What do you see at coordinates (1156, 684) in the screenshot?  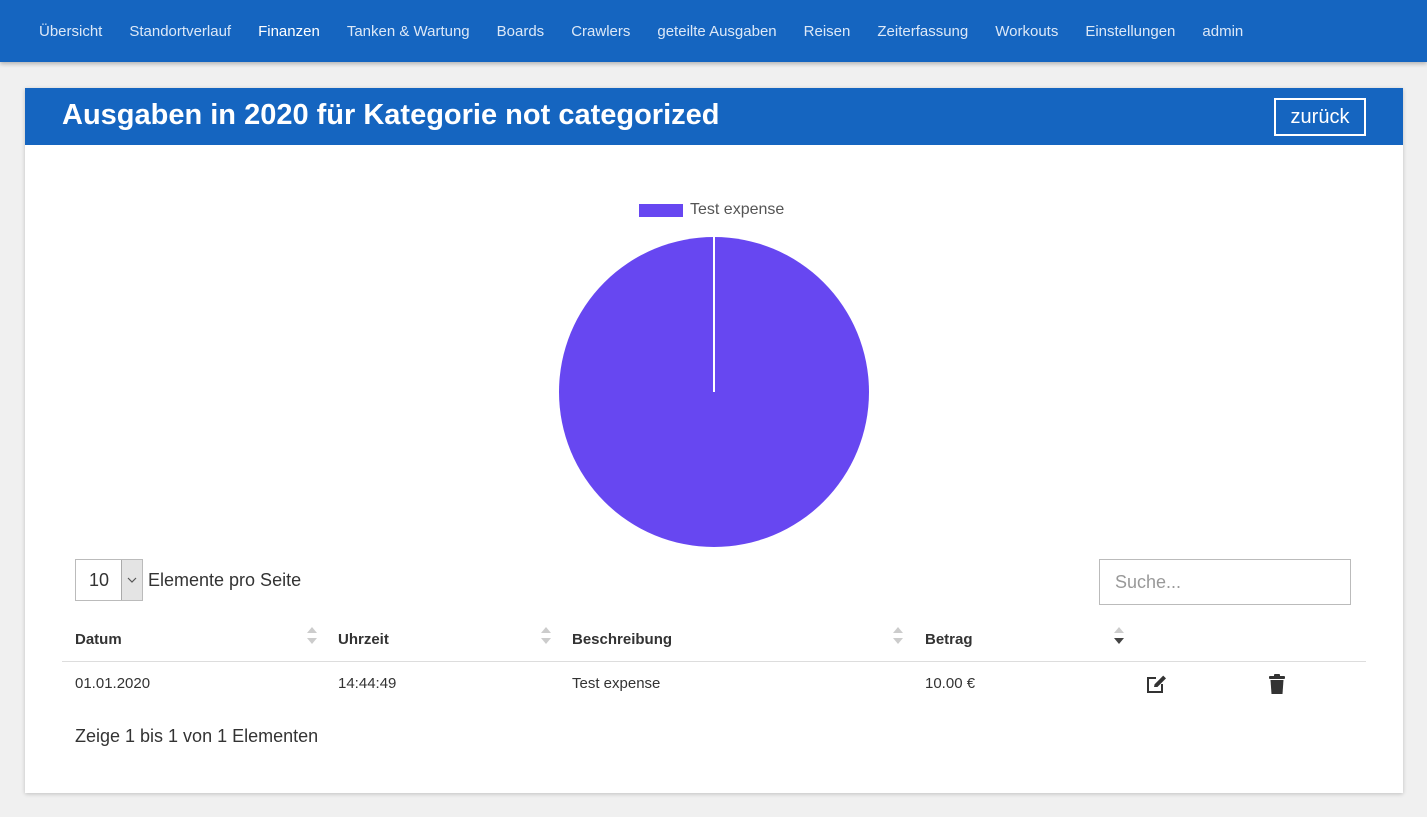 I see `edit-icon` at bounding box center [1156, 684].